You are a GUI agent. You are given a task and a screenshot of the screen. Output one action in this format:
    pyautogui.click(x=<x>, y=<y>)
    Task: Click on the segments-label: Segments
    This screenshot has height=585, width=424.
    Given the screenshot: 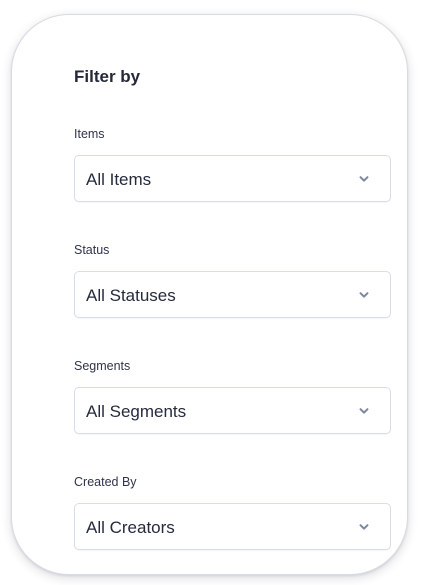 What is the action you would take?
    pyautogui.click(x=102, y=366)
    